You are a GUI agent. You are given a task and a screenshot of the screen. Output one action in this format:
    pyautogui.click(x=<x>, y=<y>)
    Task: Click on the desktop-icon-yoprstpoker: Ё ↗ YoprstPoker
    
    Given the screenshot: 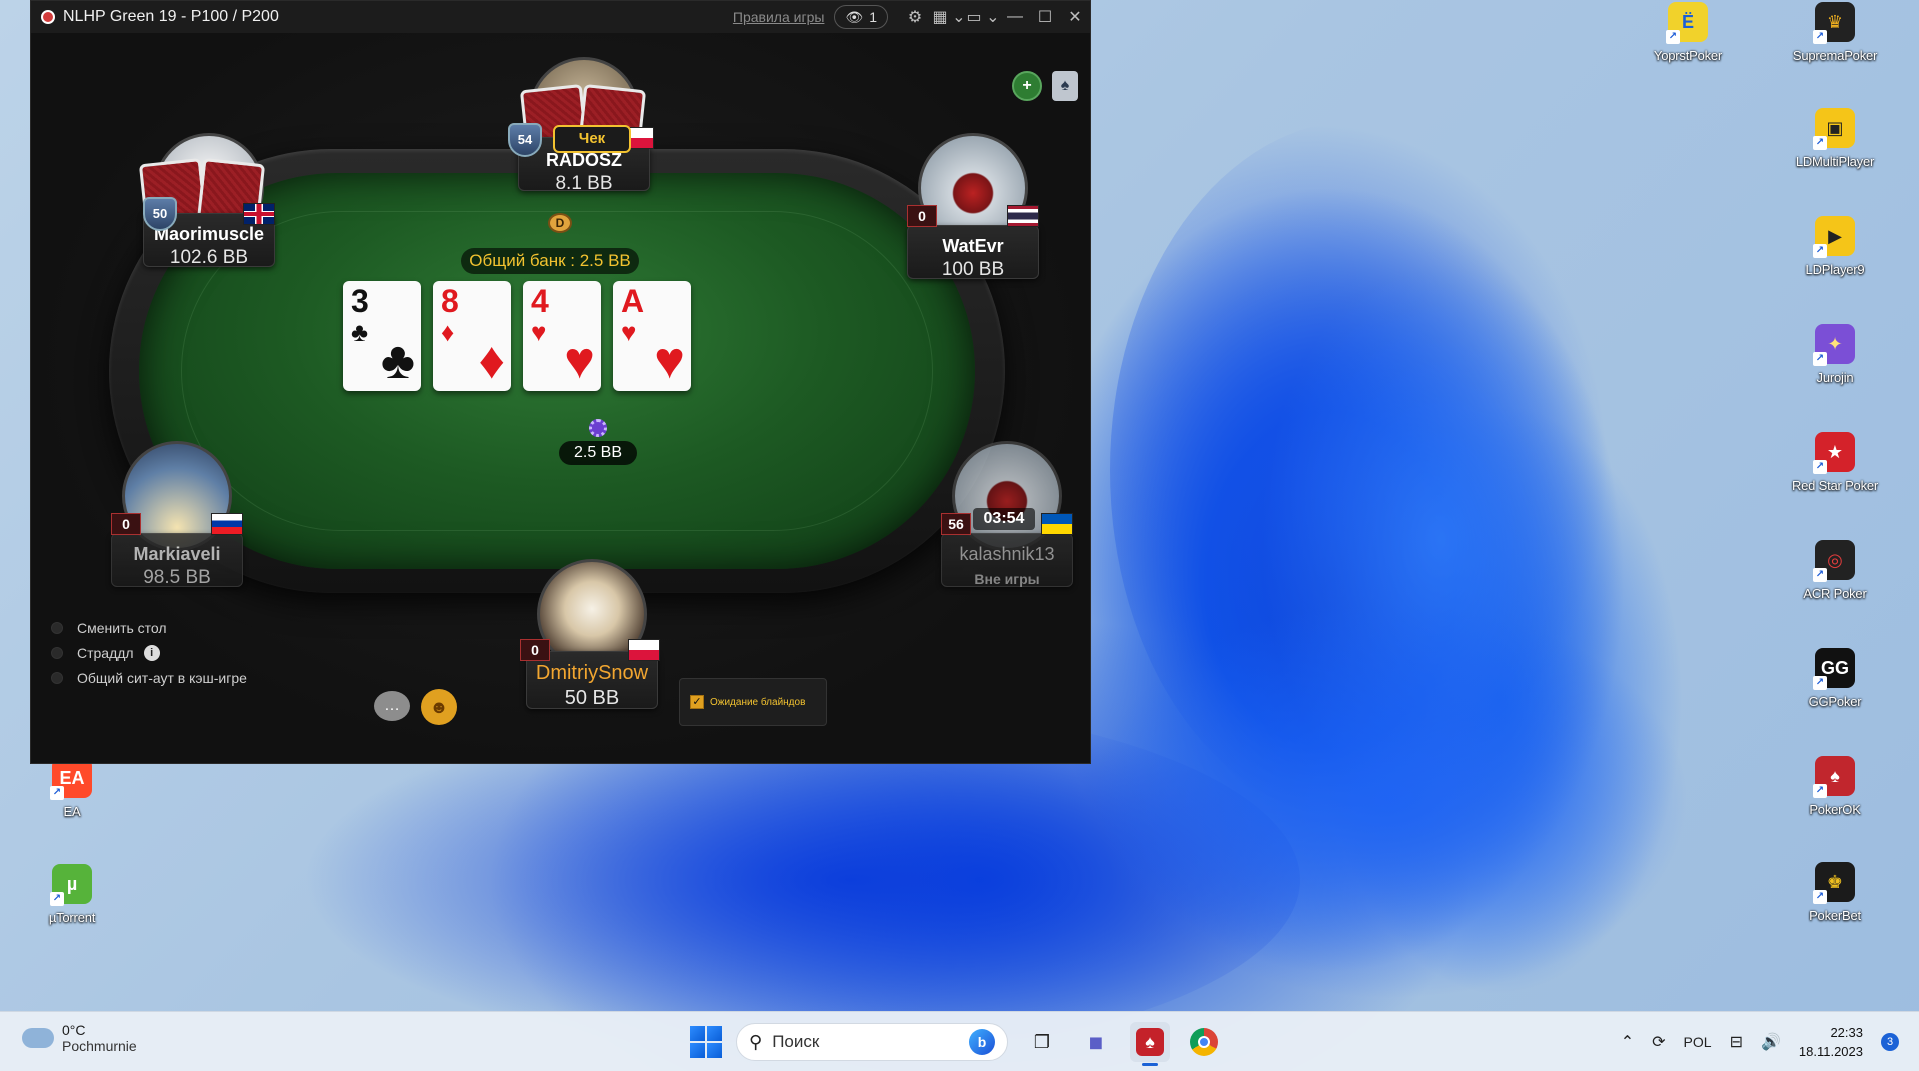 What is the action you would take?
    pyautogui.click(x=1688, y=32)
    